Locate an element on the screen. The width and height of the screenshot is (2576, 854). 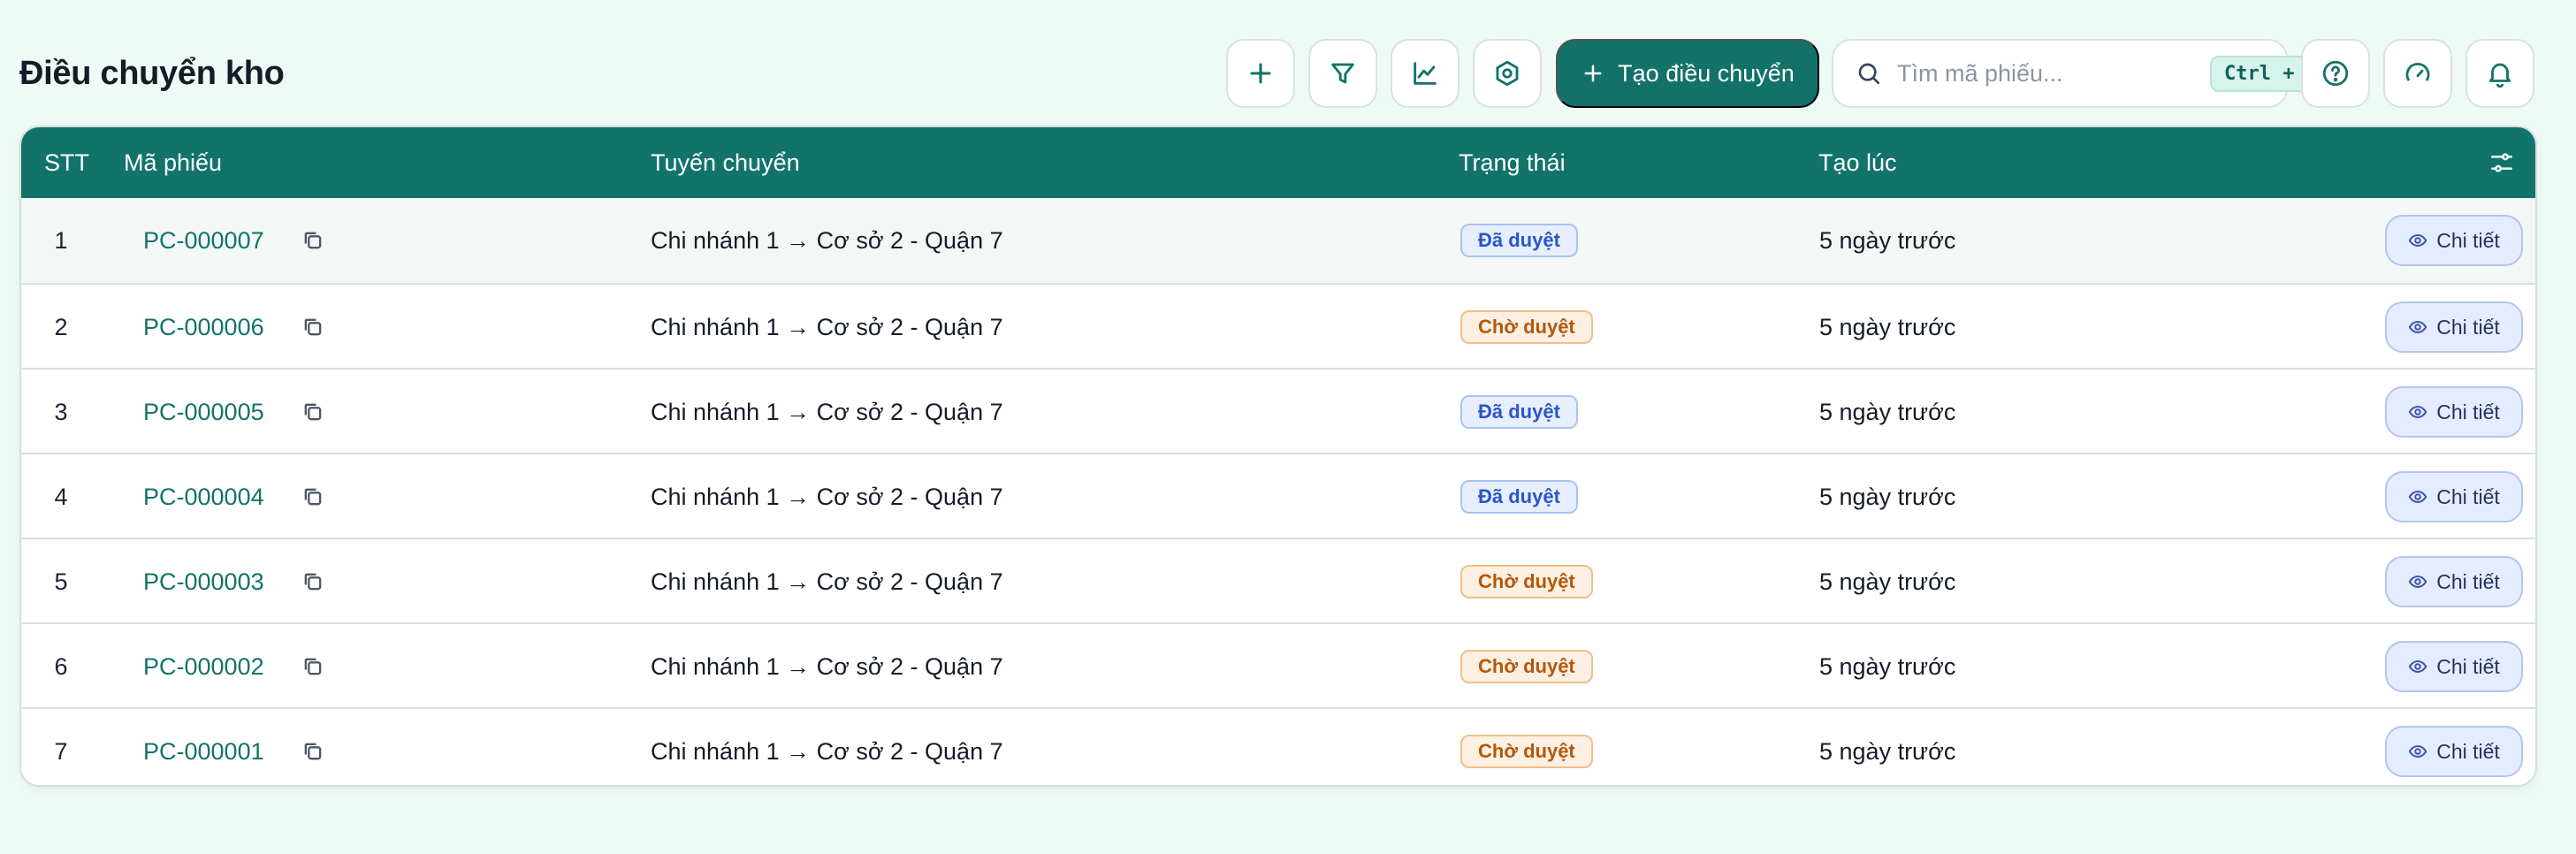
dashboard-button is located at coordinates (2417, 73).